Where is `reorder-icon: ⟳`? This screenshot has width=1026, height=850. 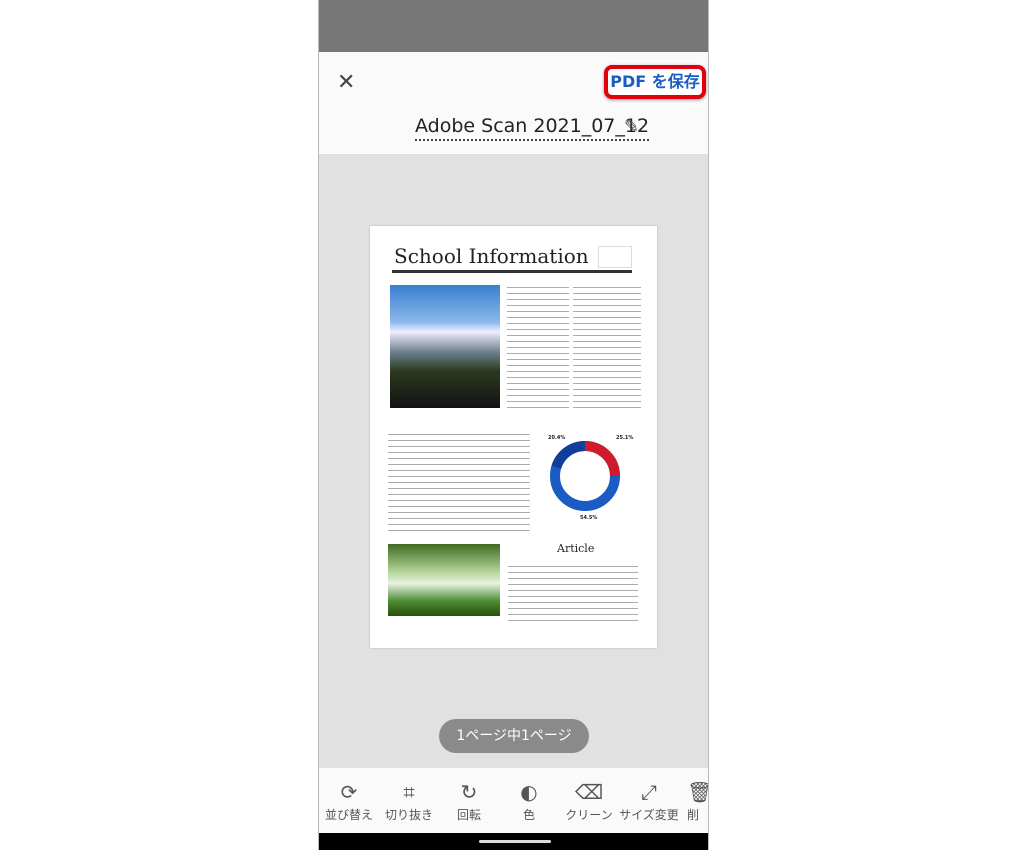 reorder-icon: ⟳ is located at coordinates (349, 792).